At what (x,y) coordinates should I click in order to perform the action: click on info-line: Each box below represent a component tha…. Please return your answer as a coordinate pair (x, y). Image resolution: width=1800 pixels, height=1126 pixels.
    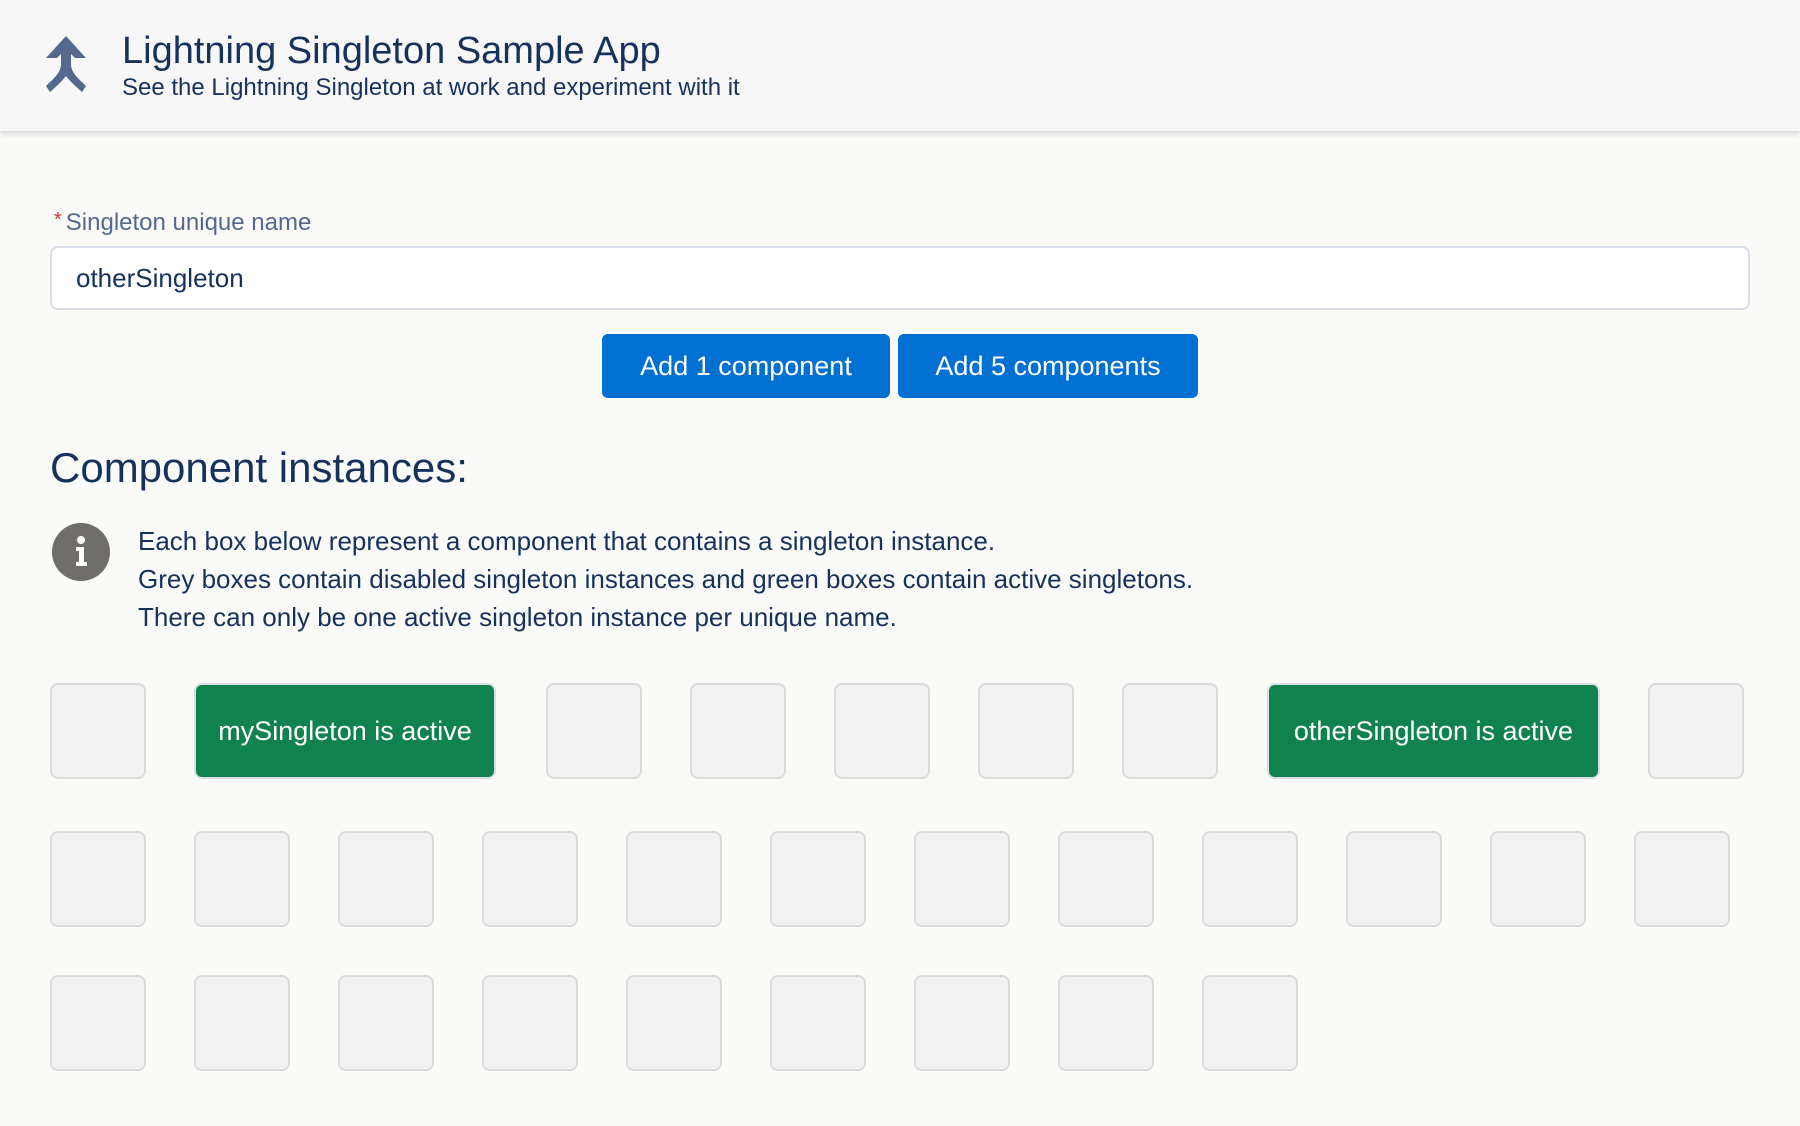
    Looking at the image, I should click on (567, 541).